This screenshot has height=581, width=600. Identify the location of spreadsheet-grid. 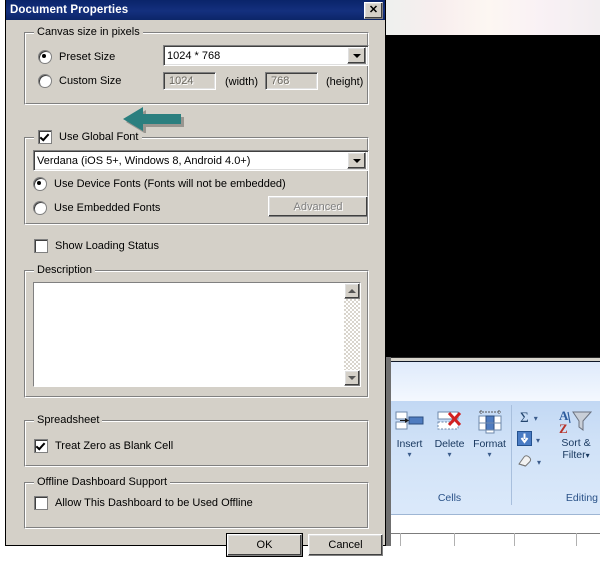
(493, 539).